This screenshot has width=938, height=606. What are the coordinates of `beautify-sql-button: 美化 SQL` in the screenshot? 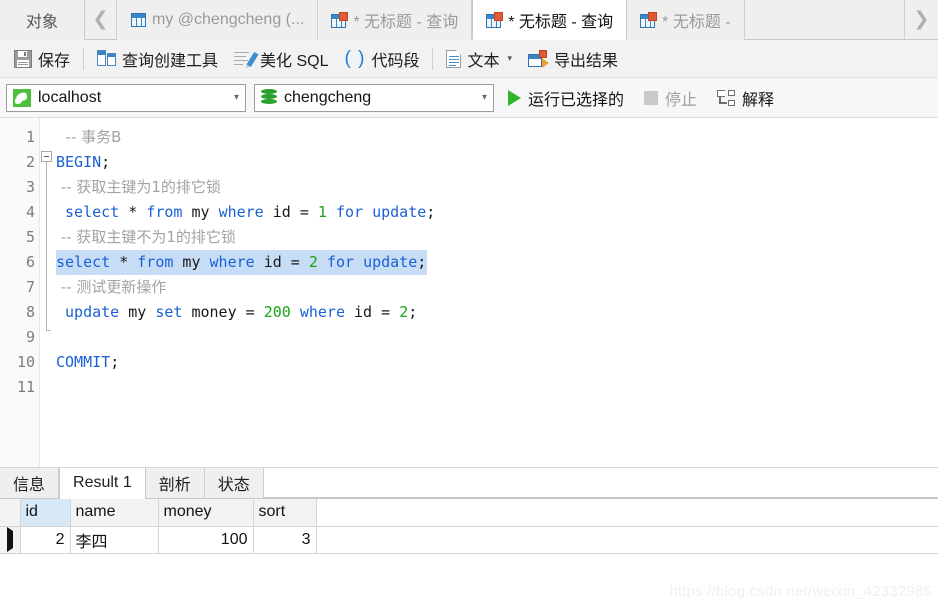 It's located at (281, 59).